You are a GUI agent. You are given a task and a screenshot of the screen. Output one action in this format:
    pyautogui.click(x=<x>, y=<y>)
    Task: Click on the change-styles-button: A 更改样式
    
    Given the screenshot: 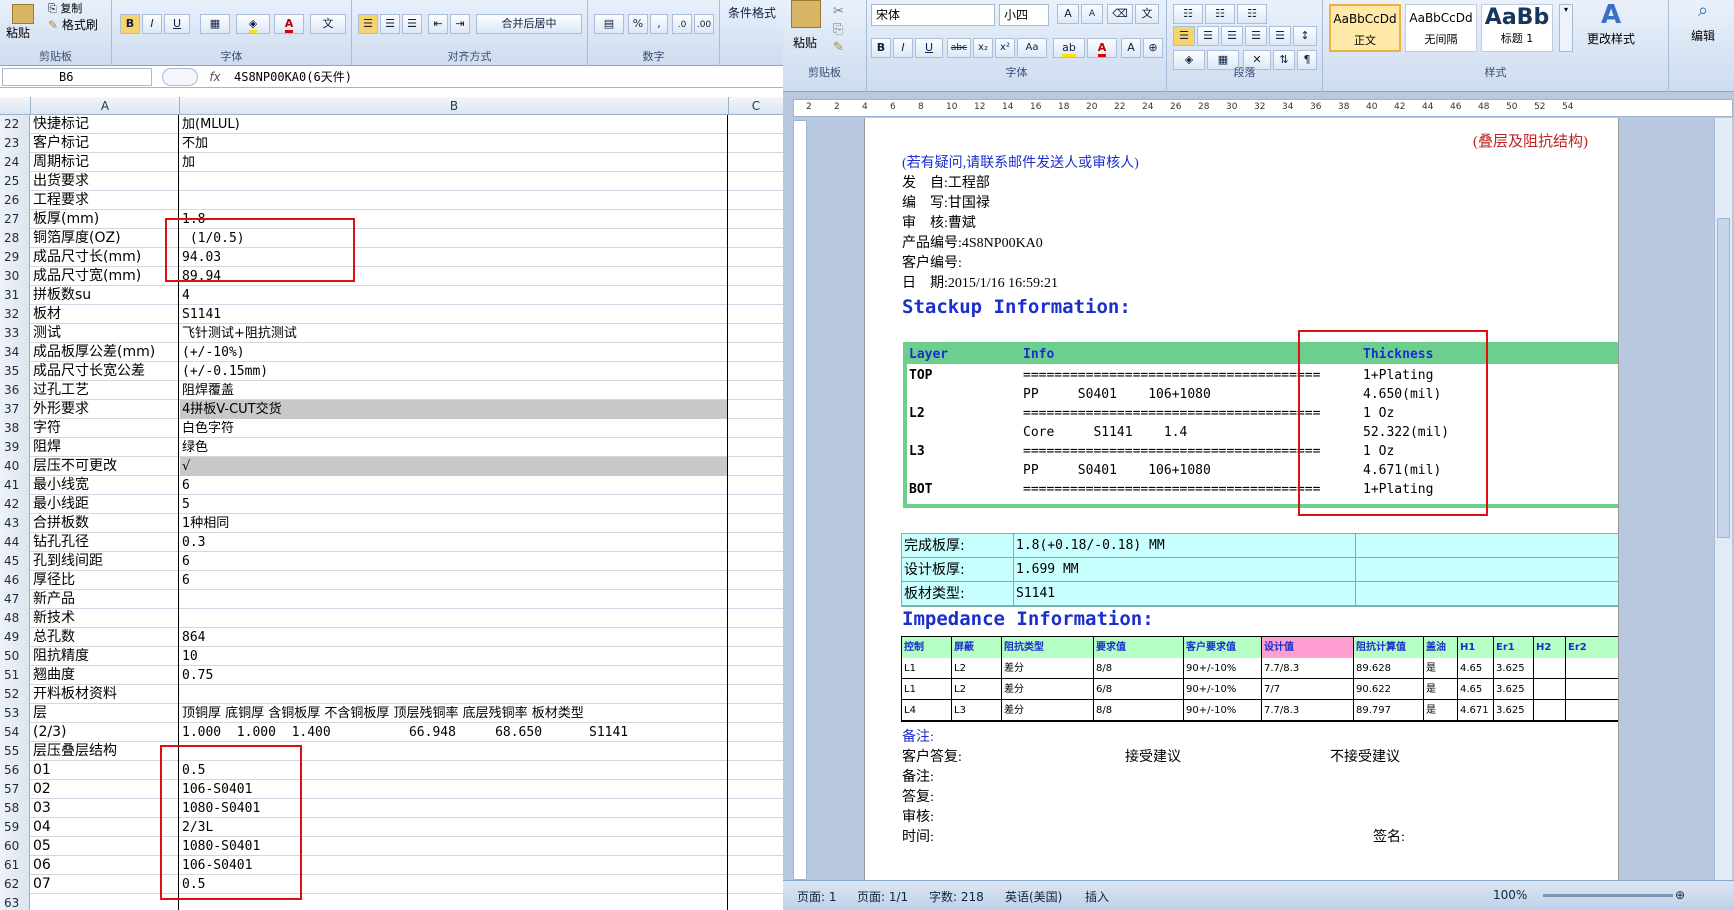 What is the action you would take?
    pyautogui.click(x=1611, y=23)
    